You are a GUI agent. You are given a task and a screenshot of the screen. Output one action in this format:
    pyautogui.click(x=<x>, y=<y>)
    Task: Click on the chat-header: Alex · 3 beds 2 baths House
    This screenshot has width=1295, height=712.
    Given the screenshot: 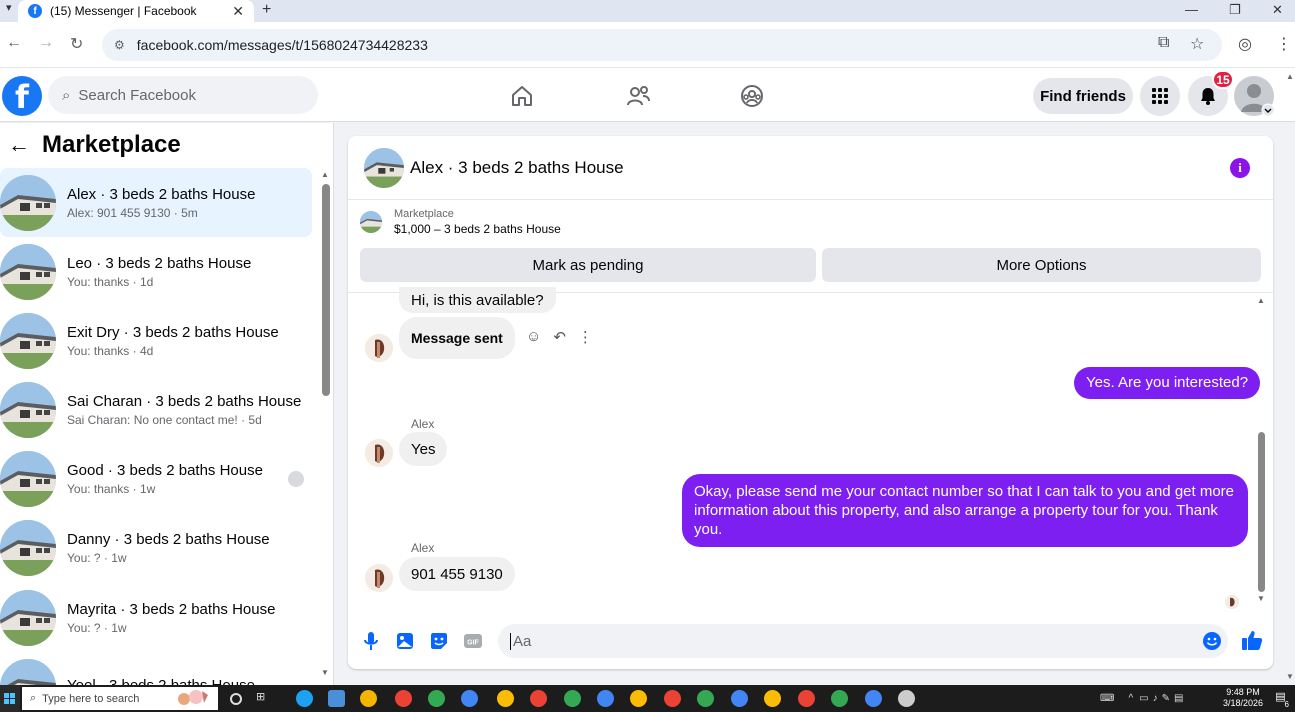 What is the action you would take?
    pyautogui.click(x=810, y=168)
    